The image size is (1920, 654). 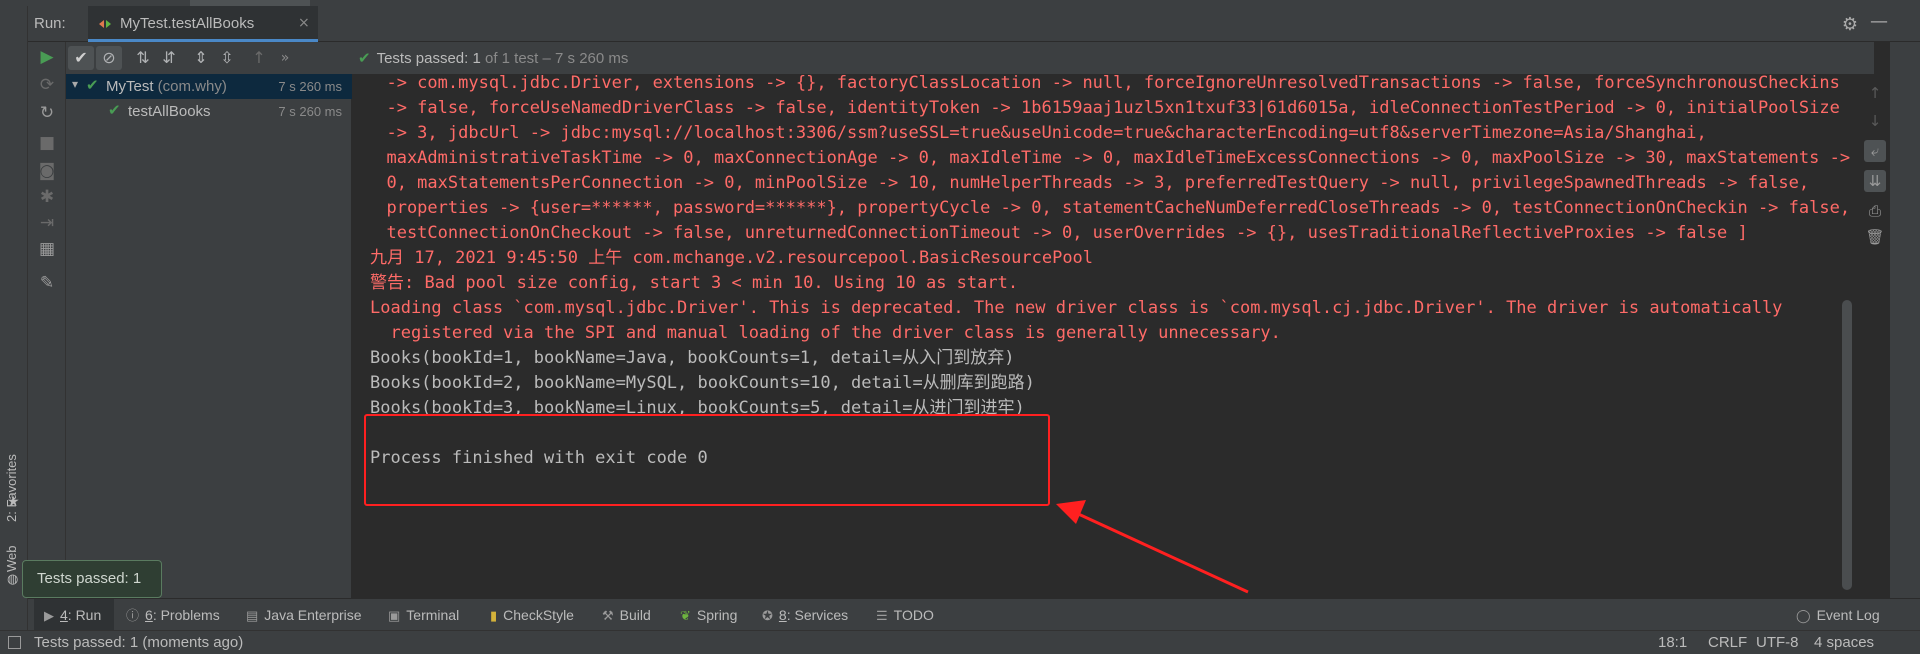 What do you see at coordinates (74, 615) in the screenshot?
I see `run-tool-button: ▶ 4: Run` at bounding box center [74, 615].